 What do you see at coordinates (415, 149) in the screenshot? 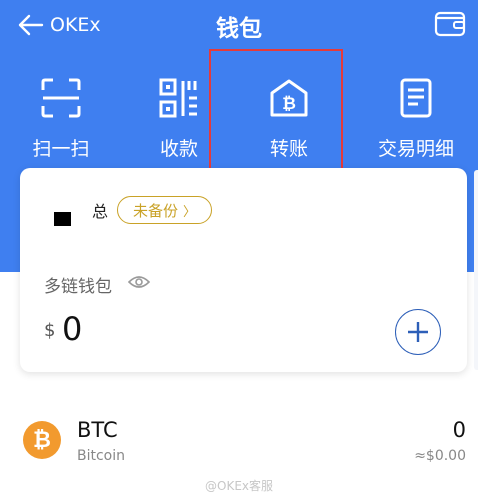
I see `action-transaction-details-label: 交易明细` at bounding box center [415, 149].